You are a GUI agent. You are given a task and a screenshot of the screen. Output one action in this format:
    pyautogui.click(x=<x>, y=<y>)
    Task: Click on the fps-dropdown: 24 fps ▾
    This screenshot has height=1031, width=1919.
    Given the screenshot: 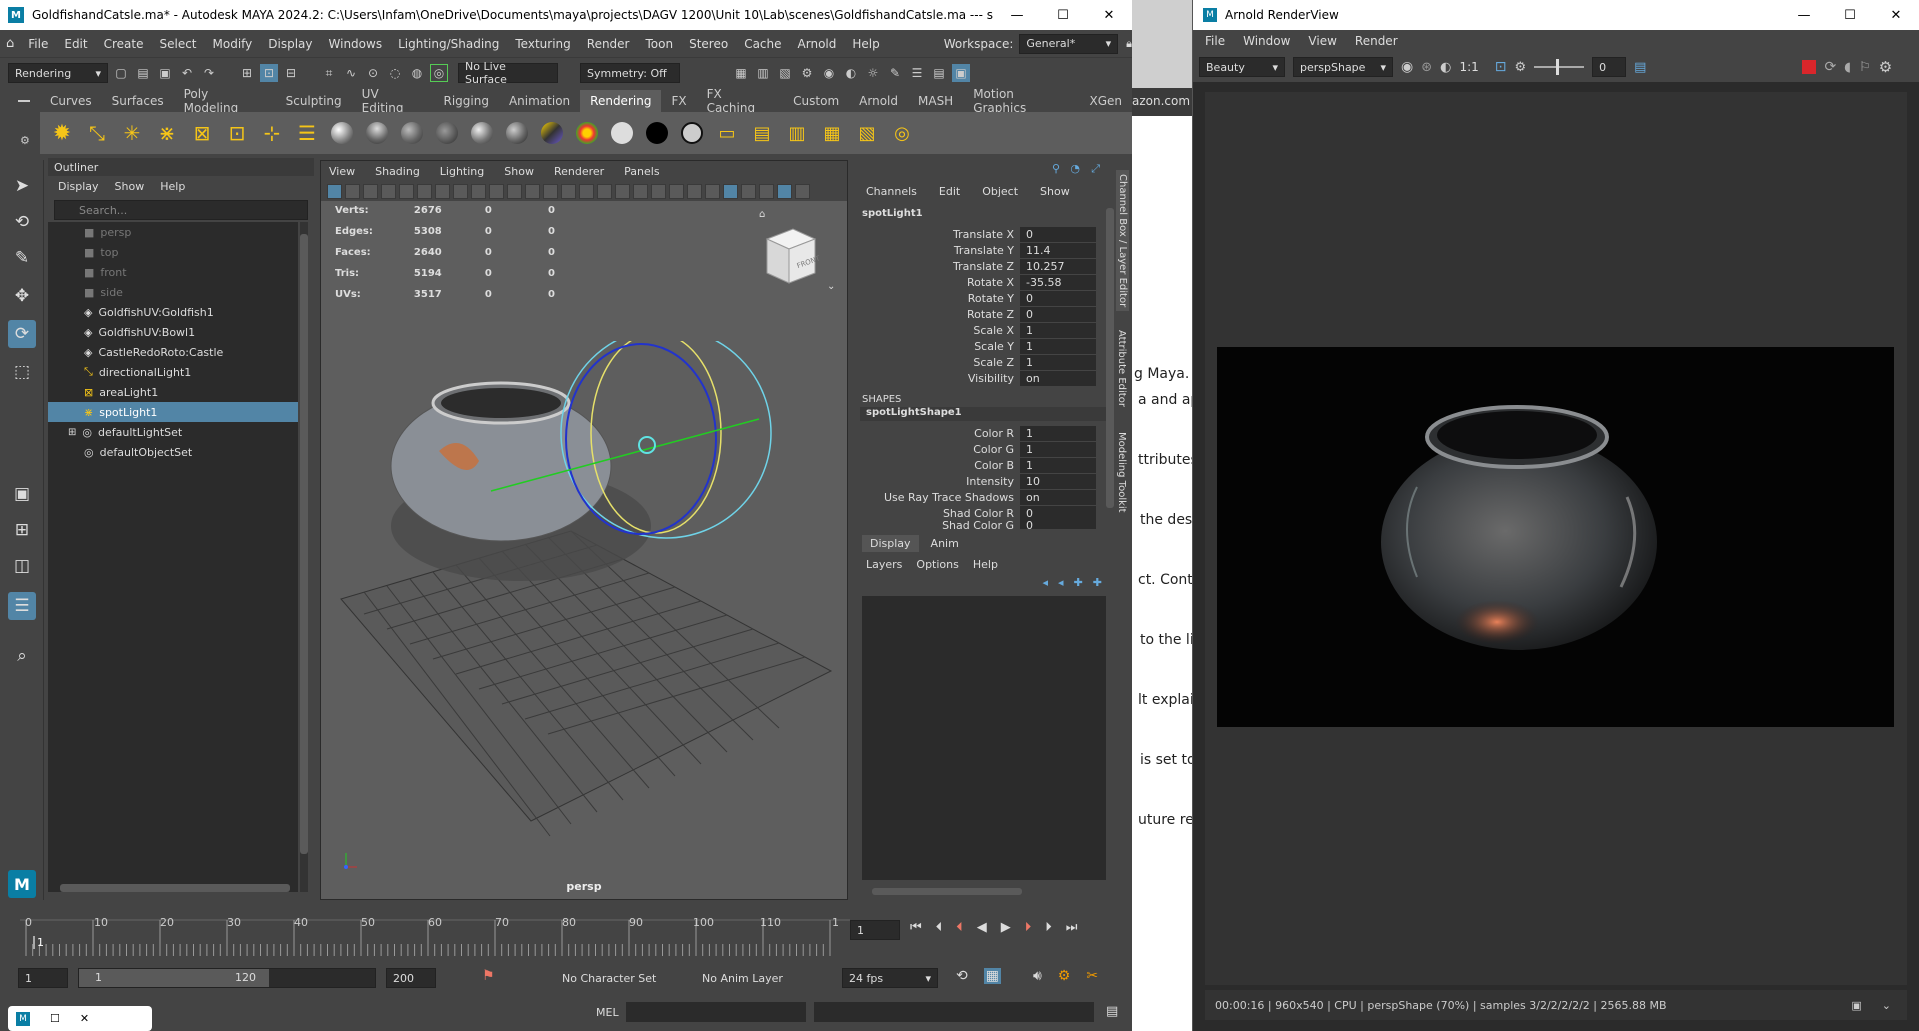 What is the action you would take?
    pyautogui.click(x=890, y=978)
    